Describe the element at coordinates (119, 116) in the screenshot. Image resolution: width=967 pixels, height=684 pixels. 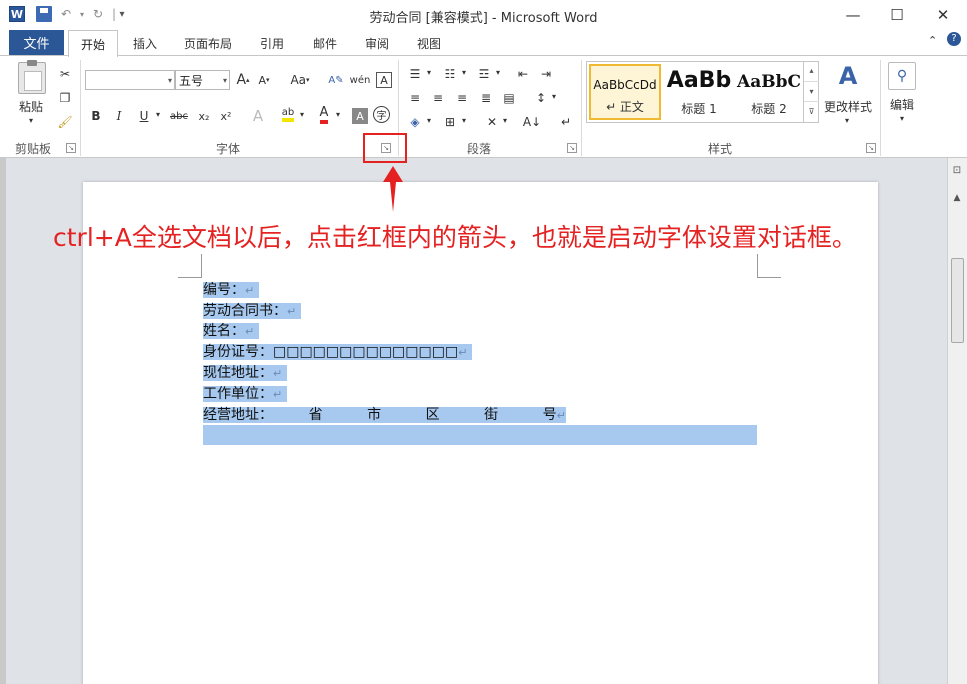
I see `italic-button: I` at that location.